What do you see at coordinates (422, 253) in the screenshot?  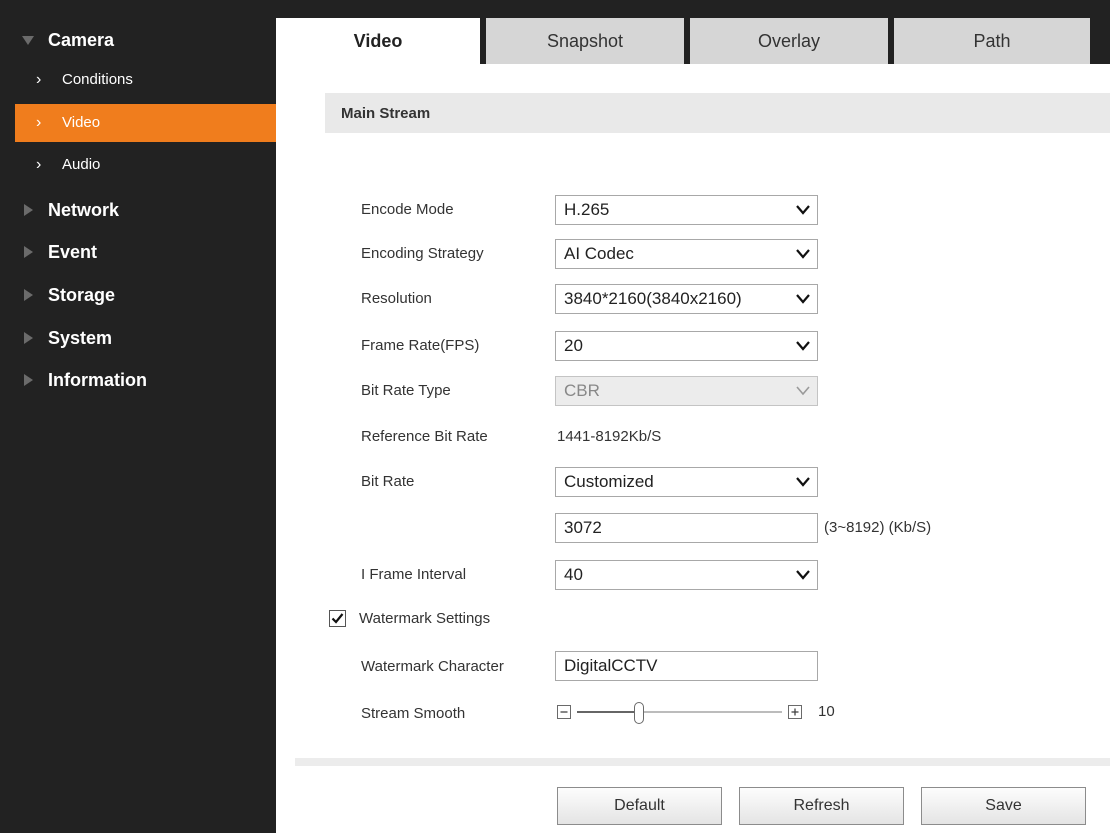 I see `encoding-strategy-label: Encoding Strategy` at bounding box center [422, 253].